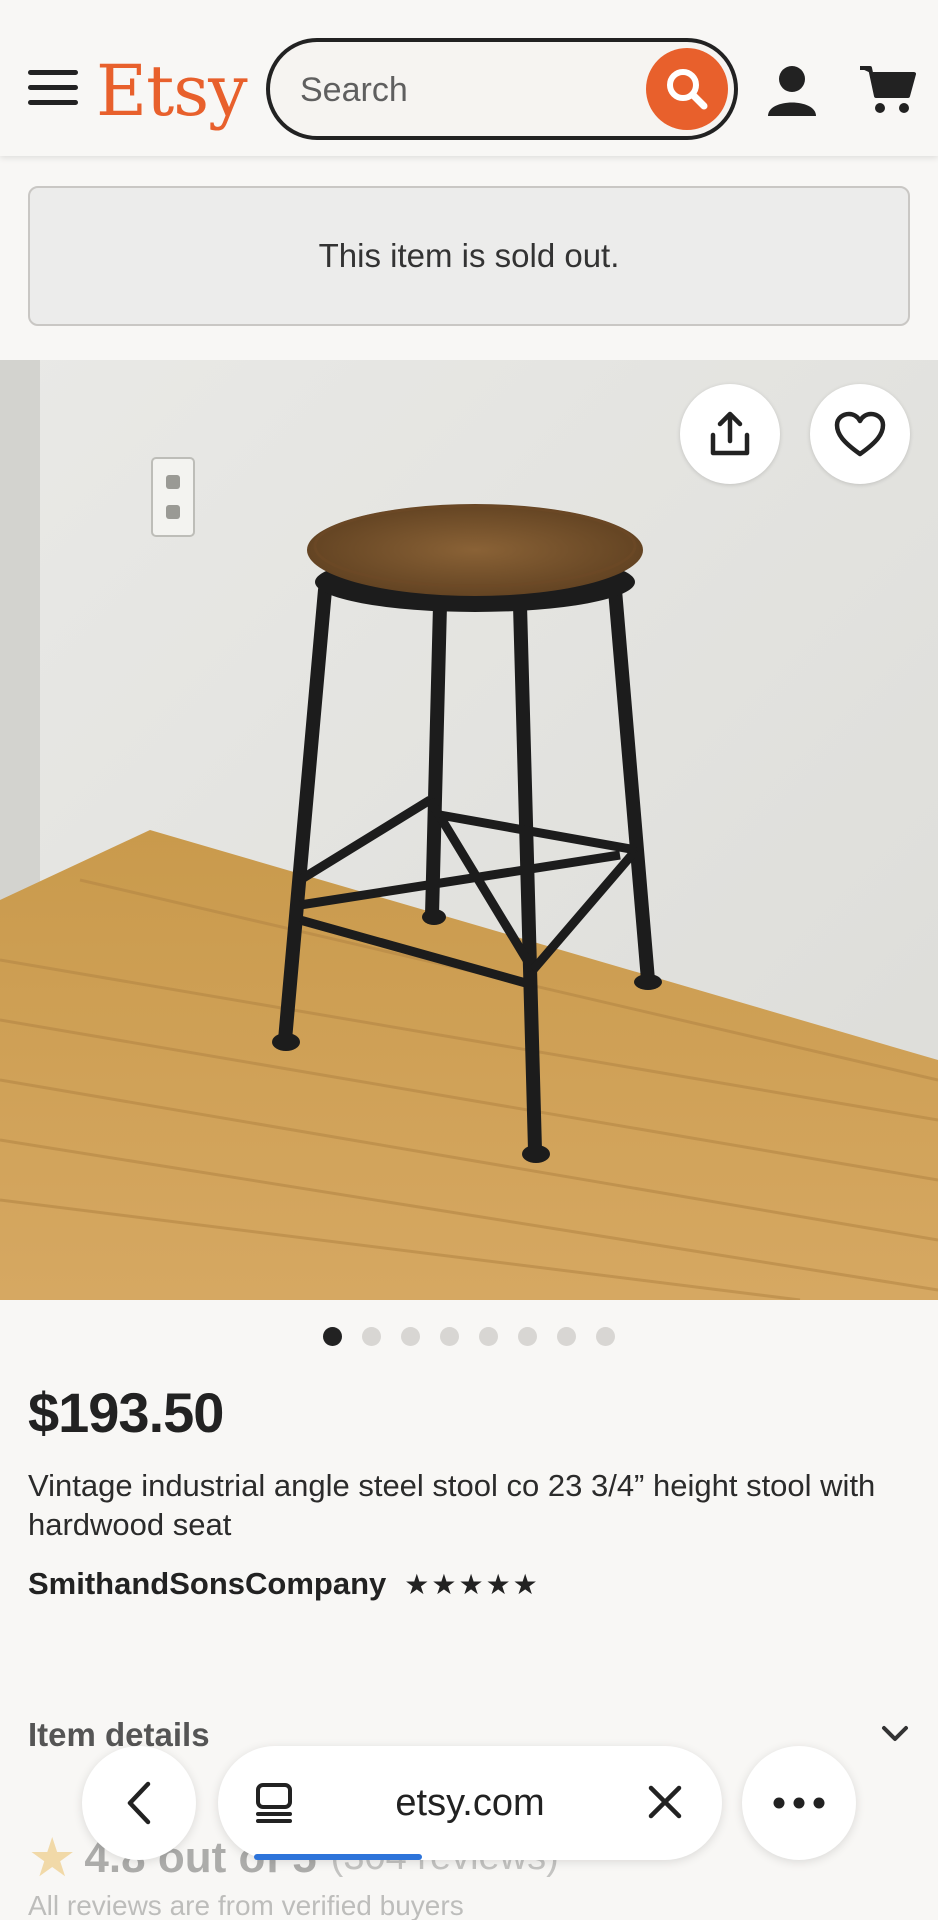 This screenshot has height=1920, width=938. I want to click on more-options-button, so click(799, 1803).